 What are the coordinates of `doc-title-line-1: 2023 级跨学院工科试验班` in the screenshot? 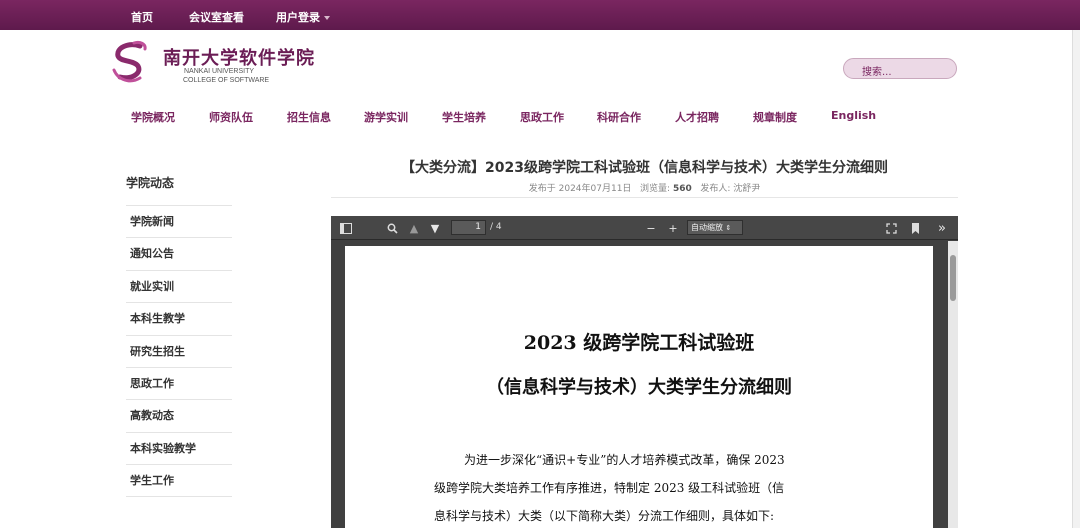 It's located at (639, 343).